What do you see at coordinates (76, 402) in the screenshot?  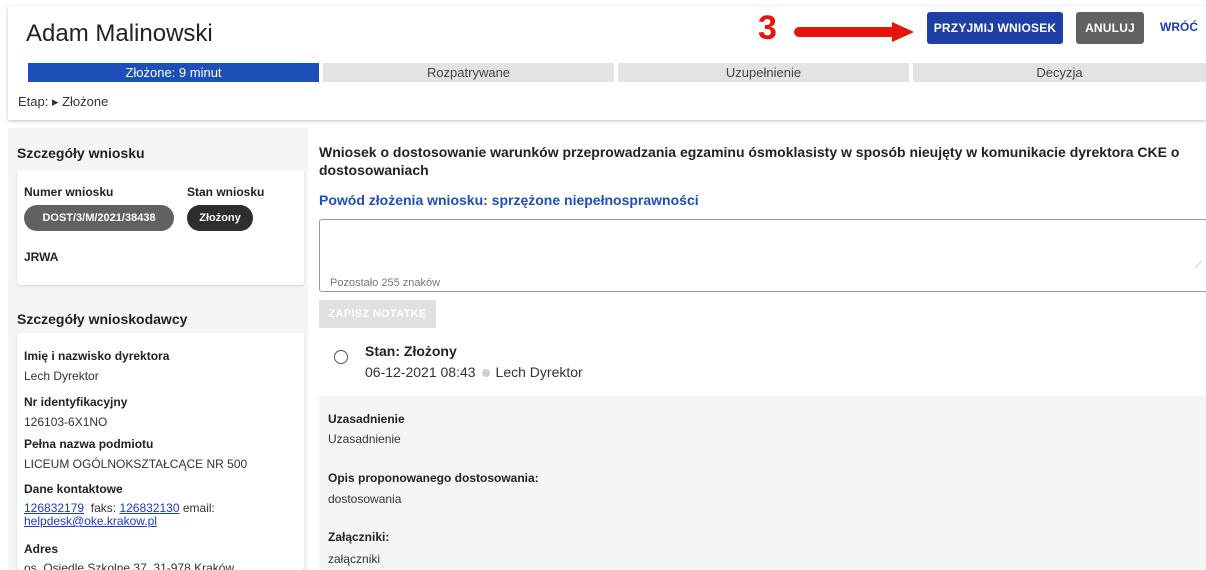 I see `id-number-label: Nr identyfikacyjny` at bounding box center [76, 402].